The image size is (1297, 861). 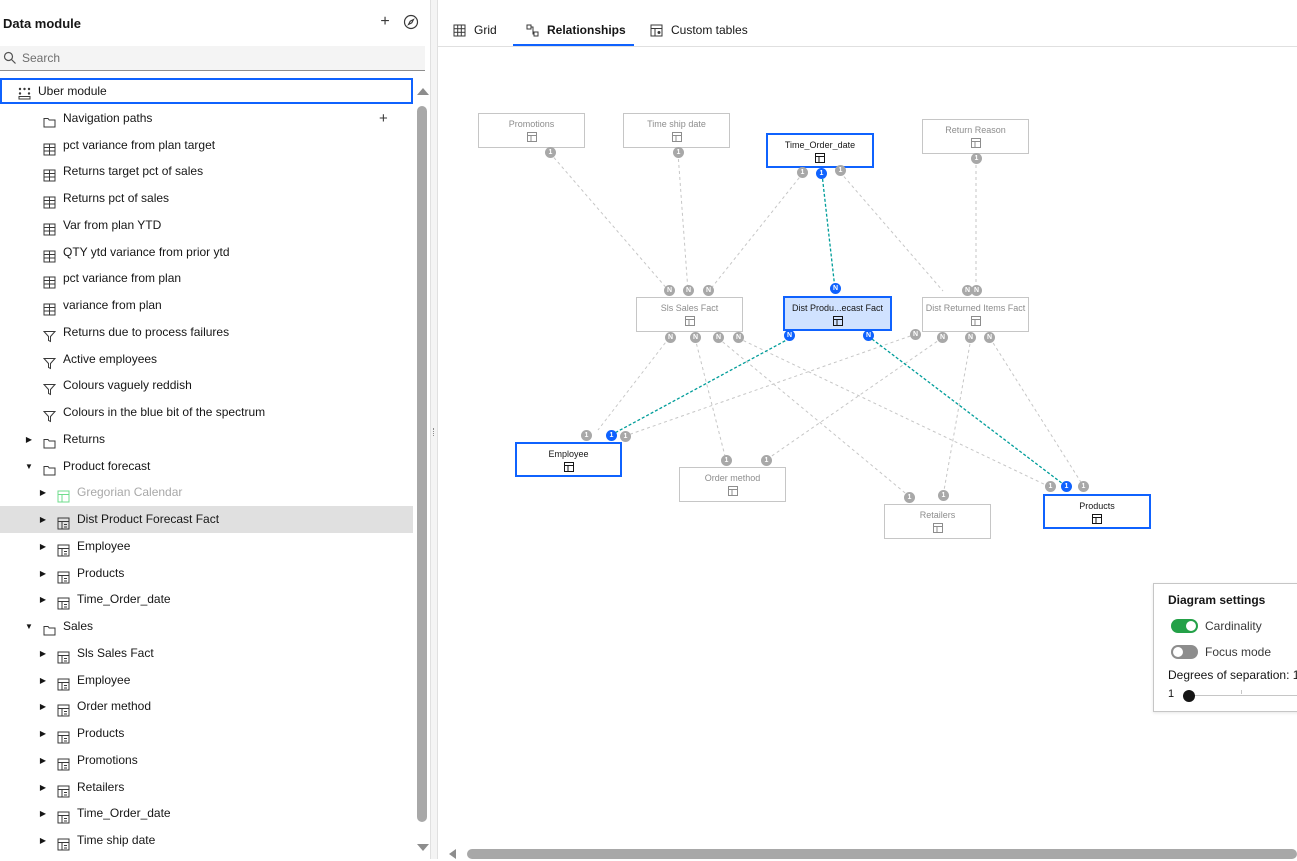 What do you see at coordinates (42, 23) in the screenshot?
I see `panel-title: Data module` at bounding box center [42, 23].